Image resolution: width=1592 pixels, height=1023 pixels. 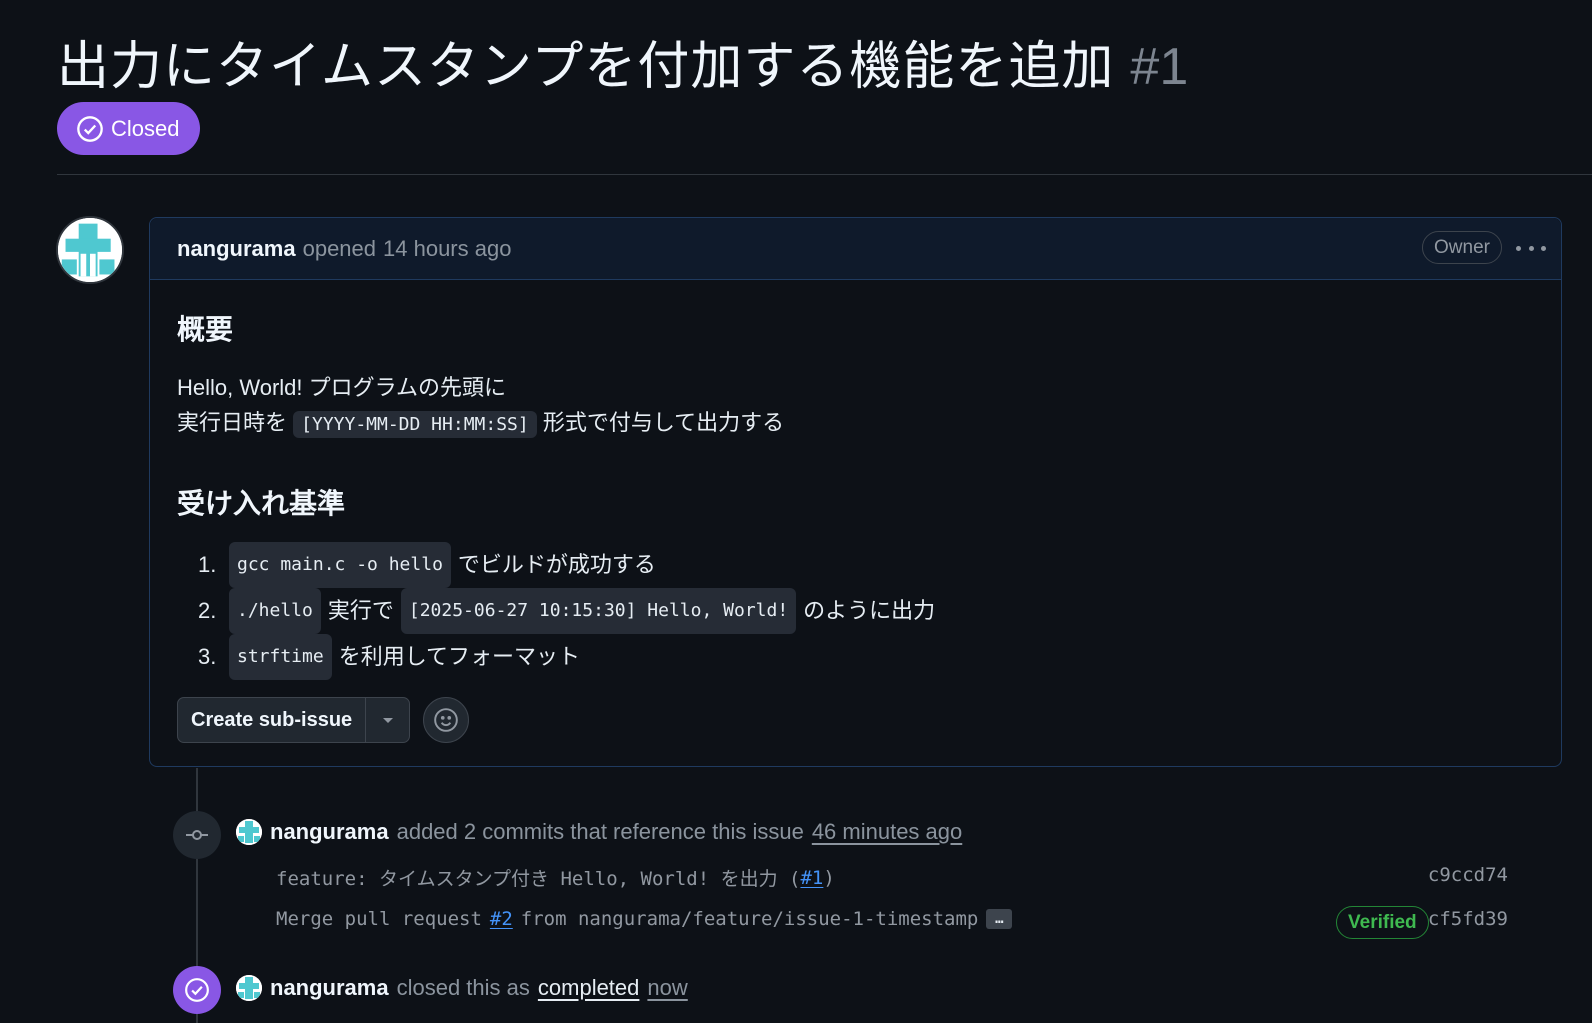 I want to click on close-reason-link: completed, so click(x=589, y=988).